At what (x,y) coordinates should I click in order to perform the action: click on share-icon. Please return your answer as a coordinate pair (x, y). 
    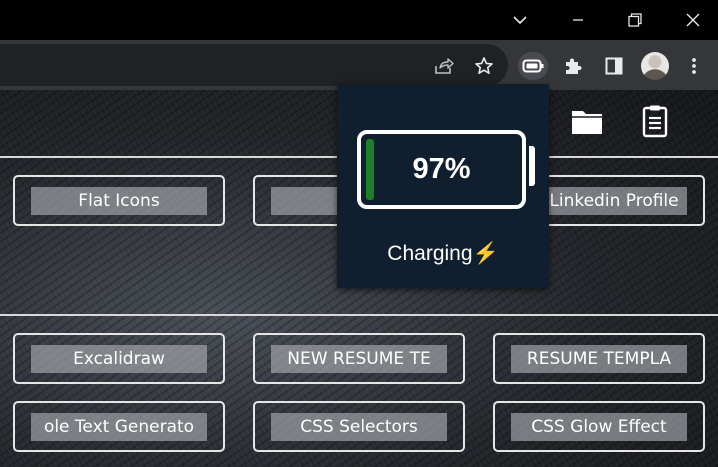
    Looking at the image, I should click on (444, 66).